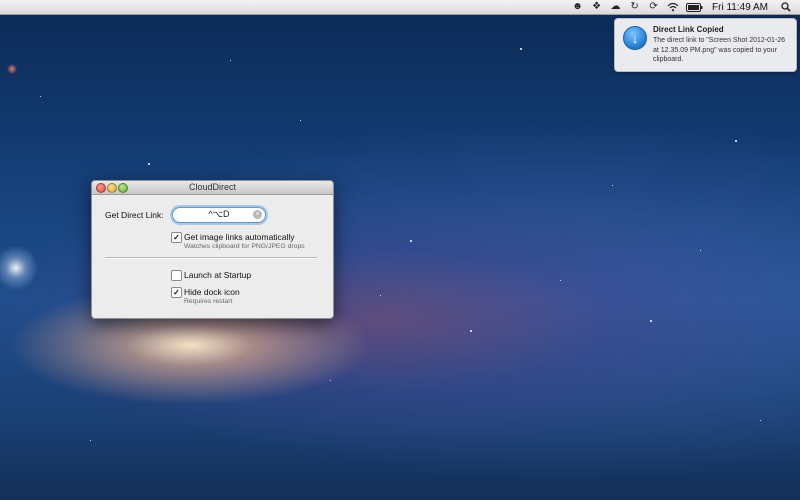  Describe the element at coordinates (634, 7) in the screenshot. I see `sync-icon: ↻` at that location.